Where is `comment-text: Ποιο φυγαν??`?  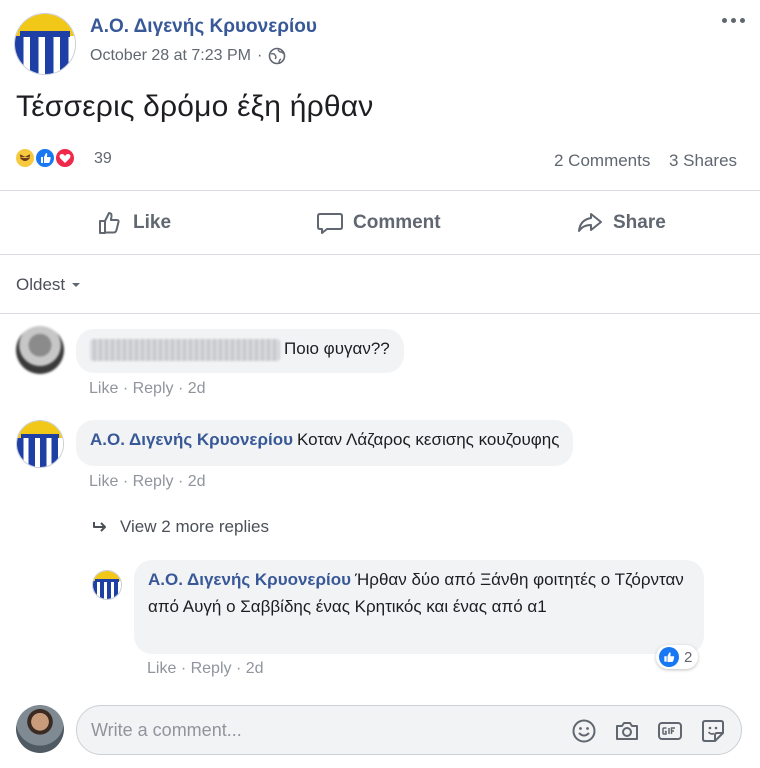 comment-text: Ποιο φυγαν?? is located at coordinates (337, 348).